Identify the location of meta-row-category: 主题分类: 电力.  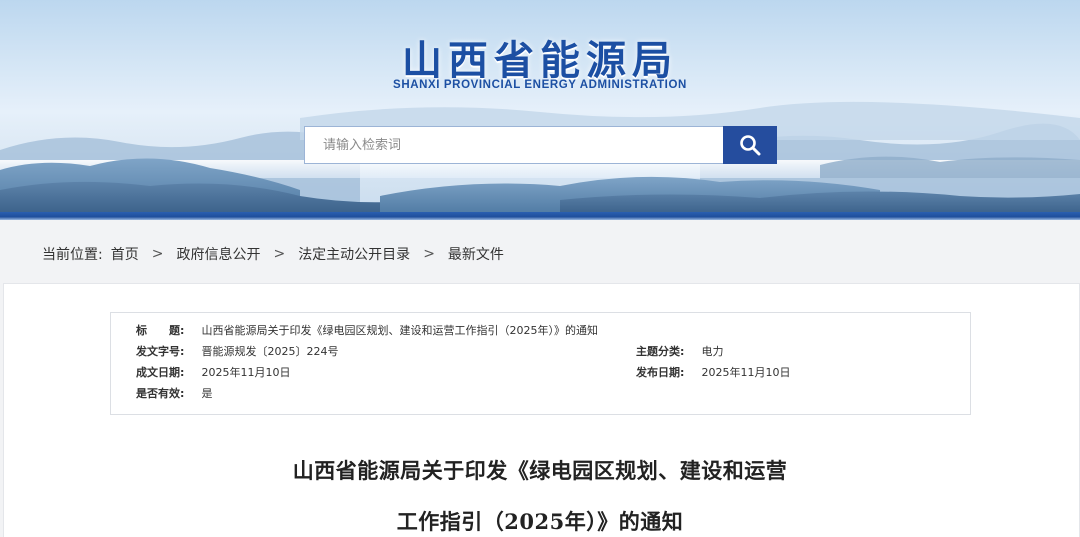
(680, 352).